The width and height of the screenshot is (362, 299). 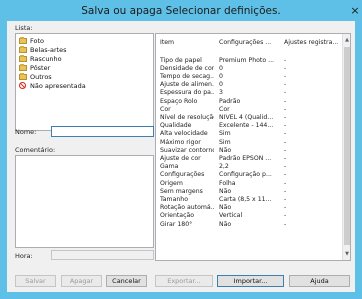 I want to click on list-item-poster: Pôster, so click(x=34, y=67).